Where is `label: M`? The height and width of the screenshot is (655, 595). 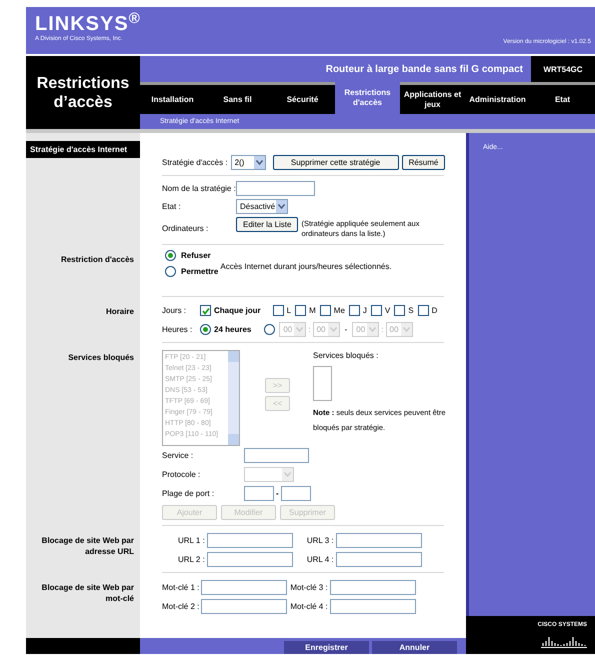
label: M is located at coordinates (312, 310).